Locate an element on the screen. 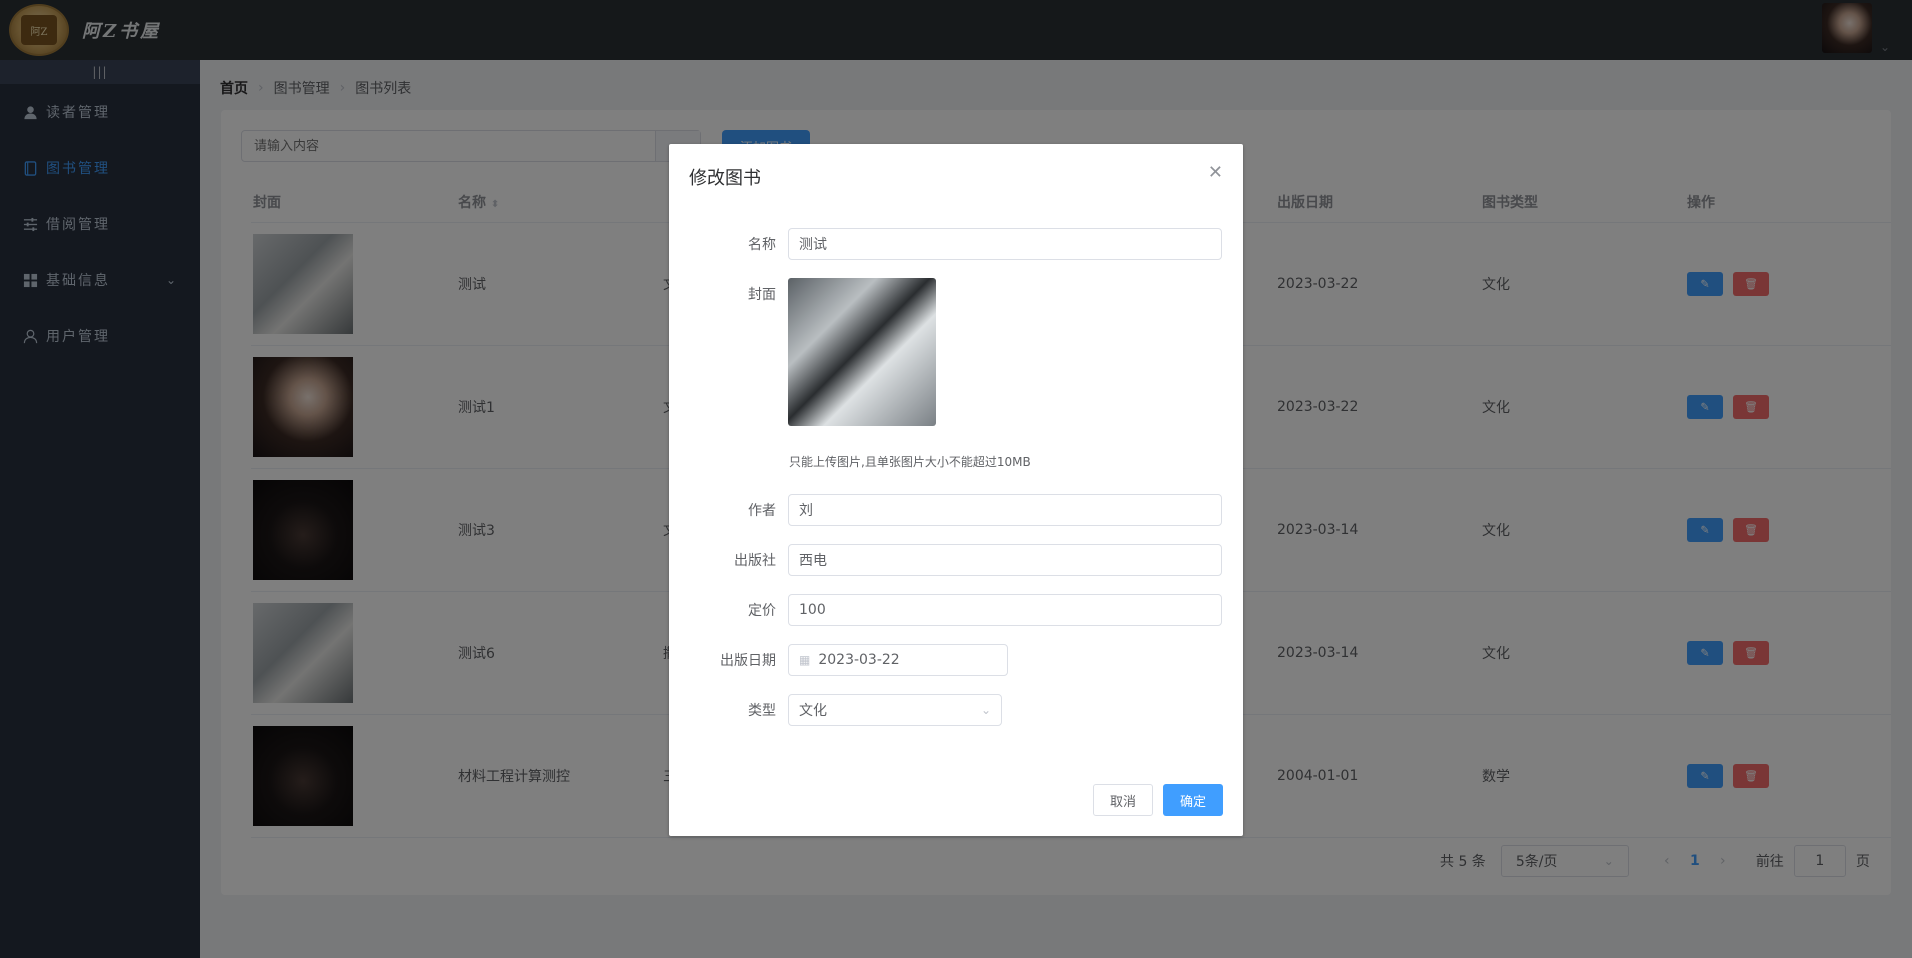 This screenshot has width=1912, height=958. form-row-price: 定价 100 is located at coordinates (956, 610).